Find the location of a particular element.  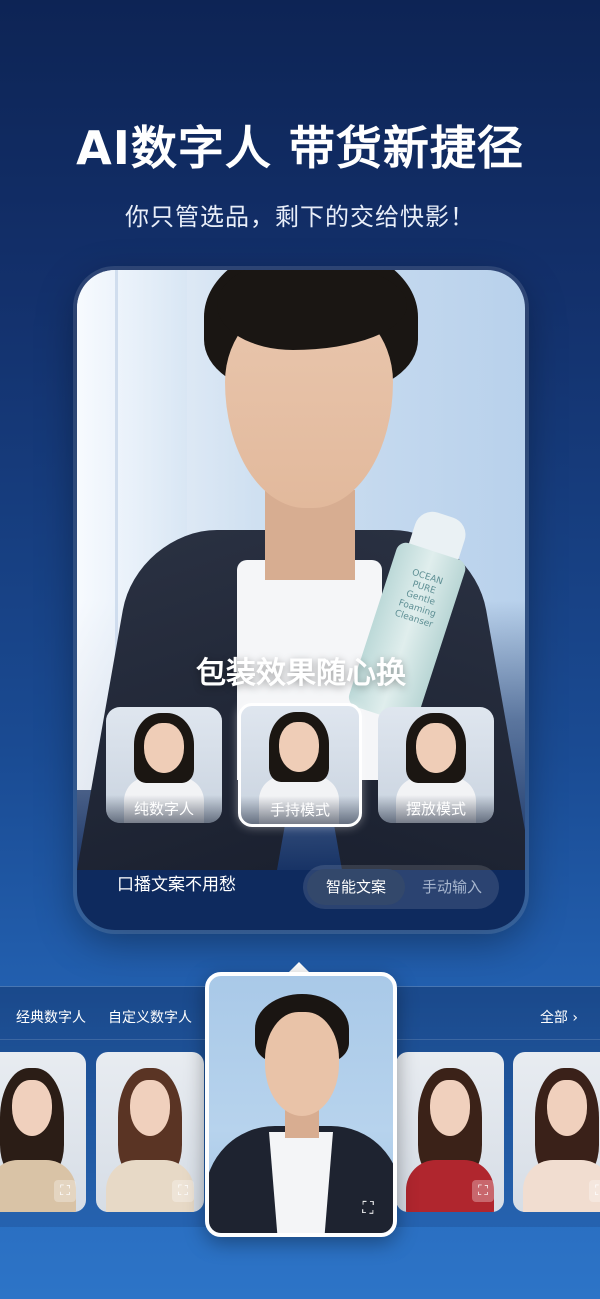

mode-pure-digital-human: 纯数字人 is located at coordinates (164, 765).